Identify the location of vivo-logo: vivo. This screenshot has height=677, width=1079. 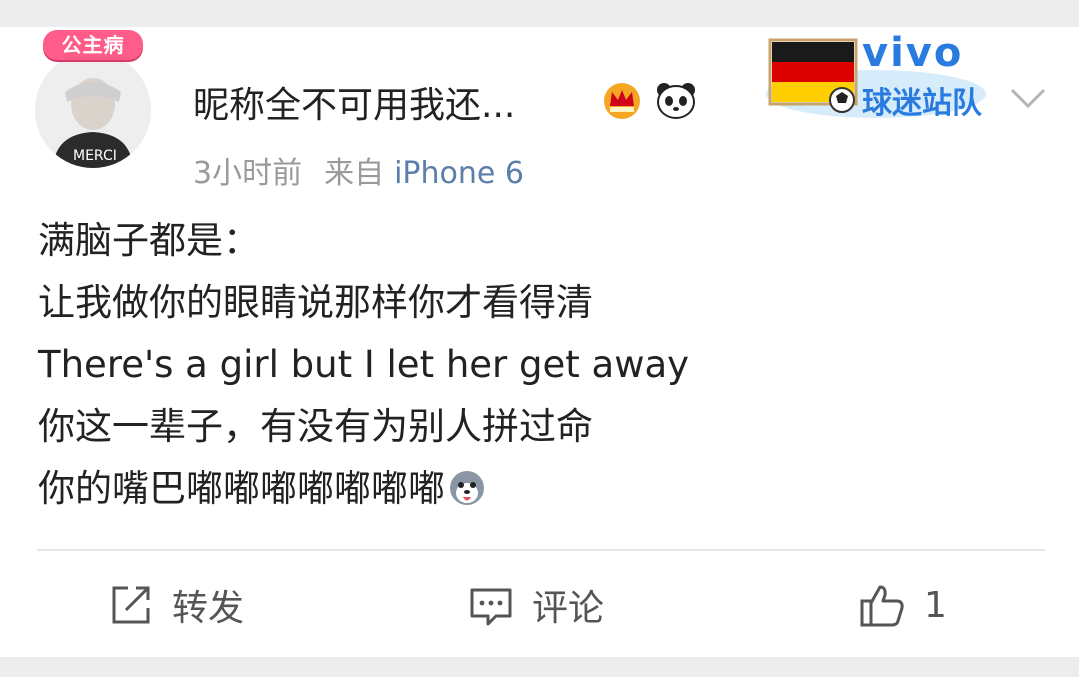
(913, 53).